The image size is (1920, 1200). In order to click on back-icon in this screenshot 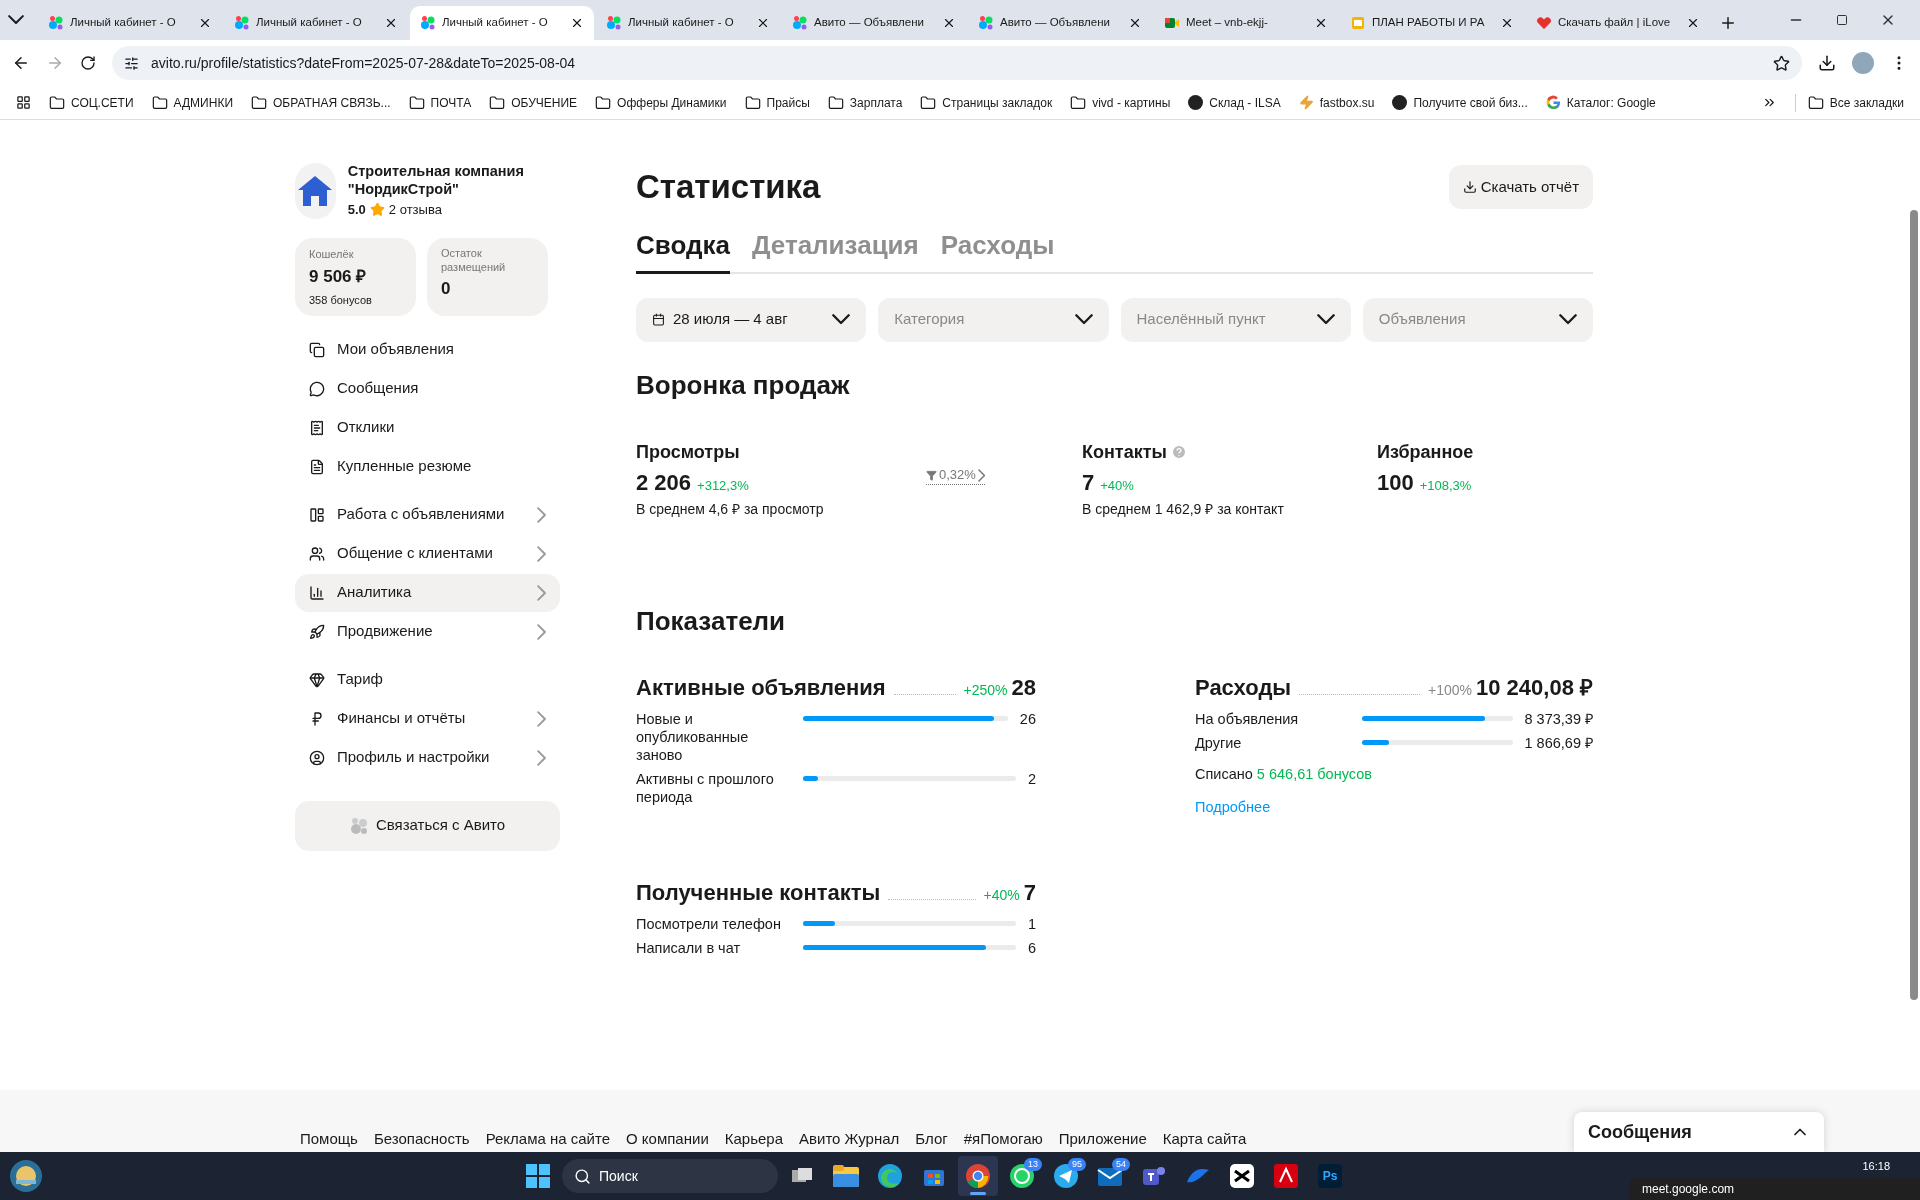, I will do `click(21, 63)`.